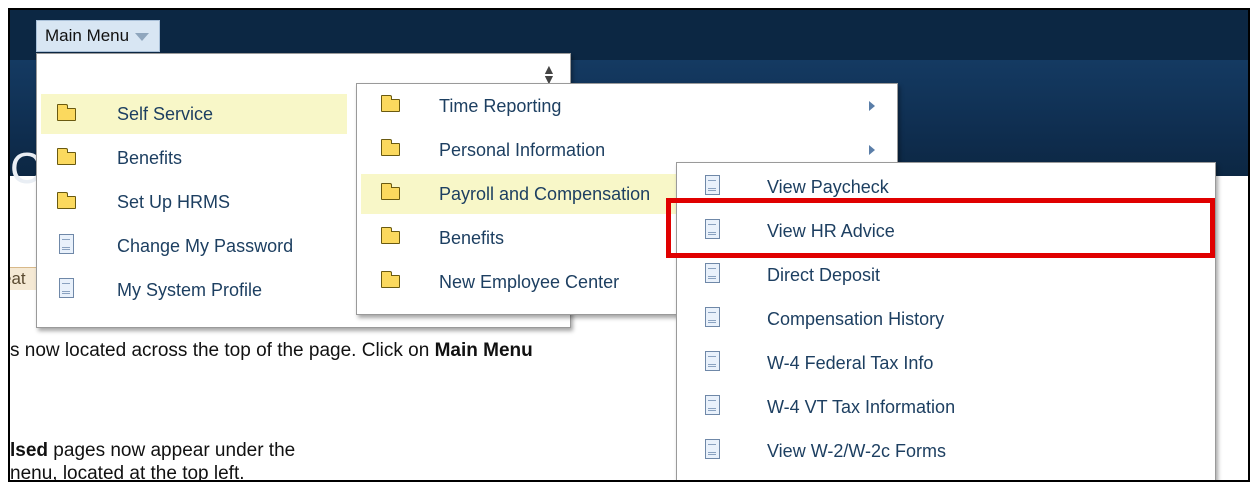  Describe the element at coordinates (23, 278) in the screenshot. I see `page-tab-fragment: eat` at that location.